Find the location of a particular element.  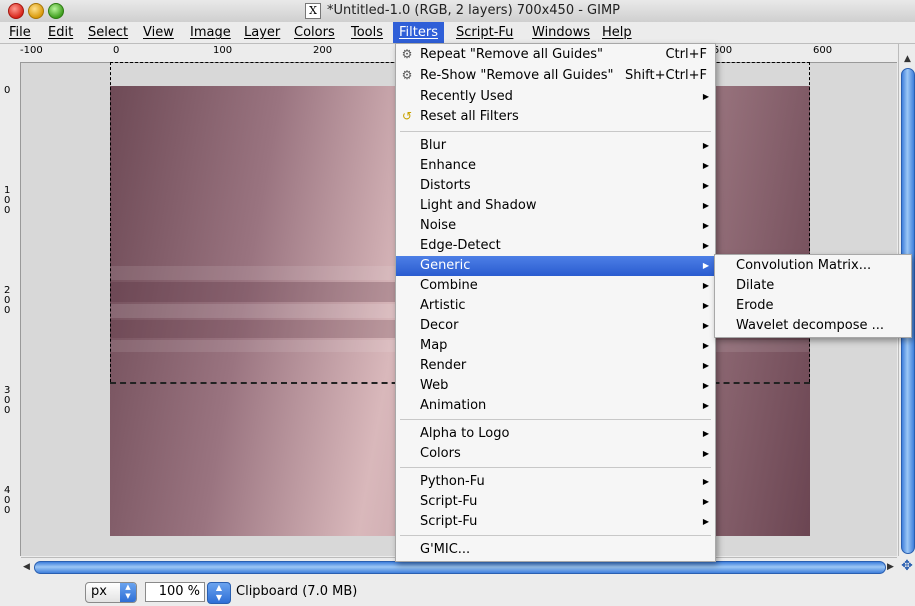

zoom-value: 100 % is located at coordinates (179, 591).